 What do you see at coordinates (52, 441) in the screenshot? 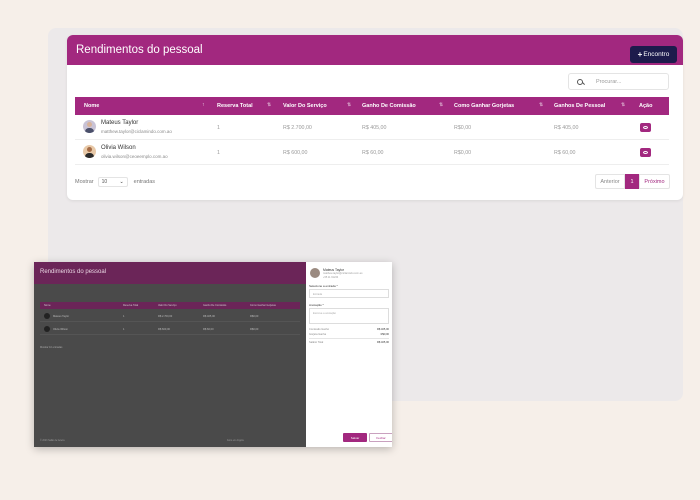
I see `inset-footer-left: © 2023 Salão de beleza` at bounding box center [52, 441].